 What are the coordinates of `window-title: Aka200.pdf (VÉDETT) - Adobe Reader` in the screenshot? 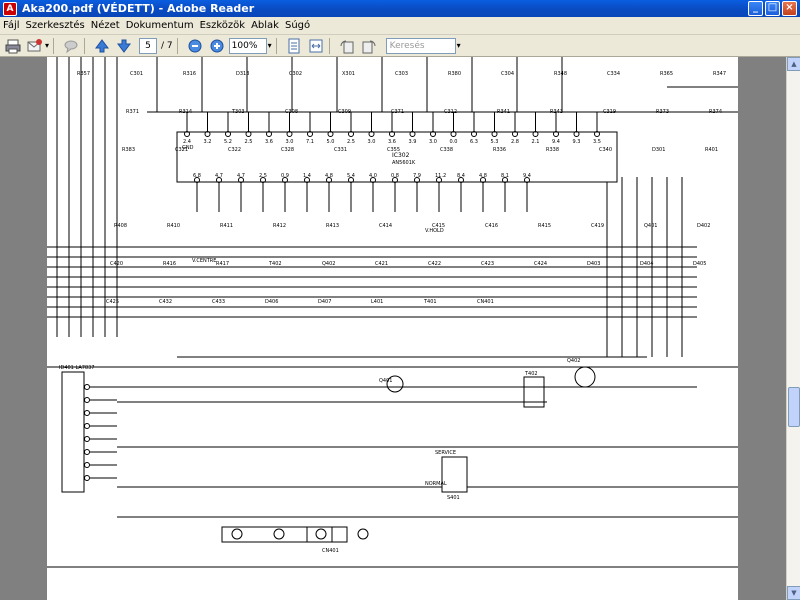 It's located at (138, 8).